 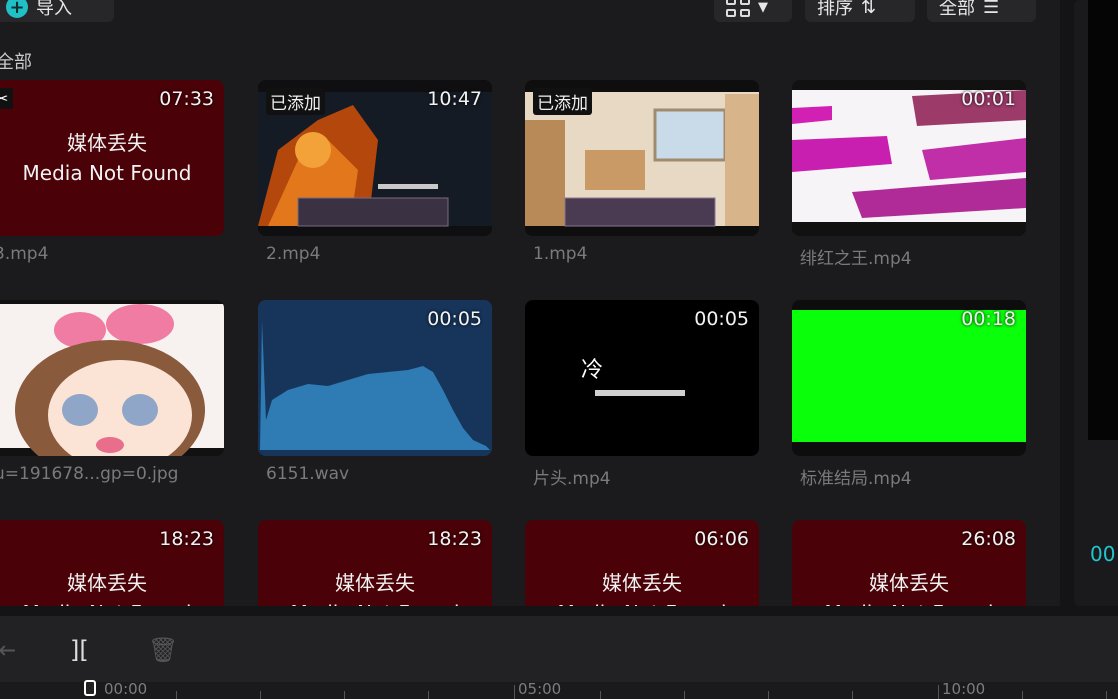 What do you see at coordinates (991, 9) in the screenshot?
I see `filter-icon: ☰` at bounding box center [991, 9].